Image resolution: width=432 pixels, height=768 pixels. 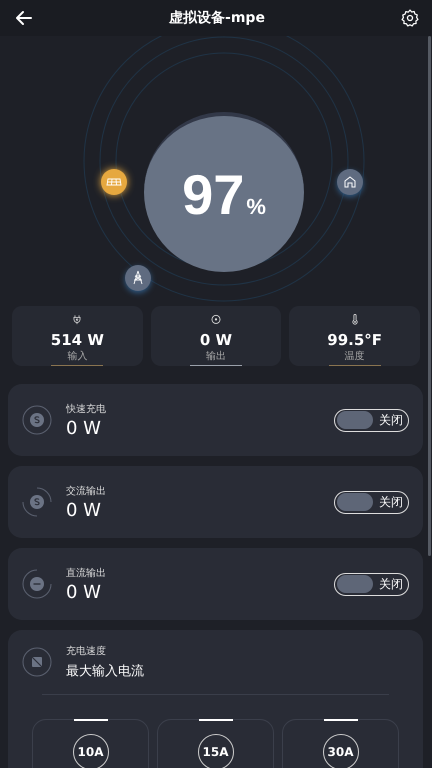 What do you see at coordinates (354, 356) in the screenshot?
I see `stat-label: 温度` at bounding box center [354, 356].